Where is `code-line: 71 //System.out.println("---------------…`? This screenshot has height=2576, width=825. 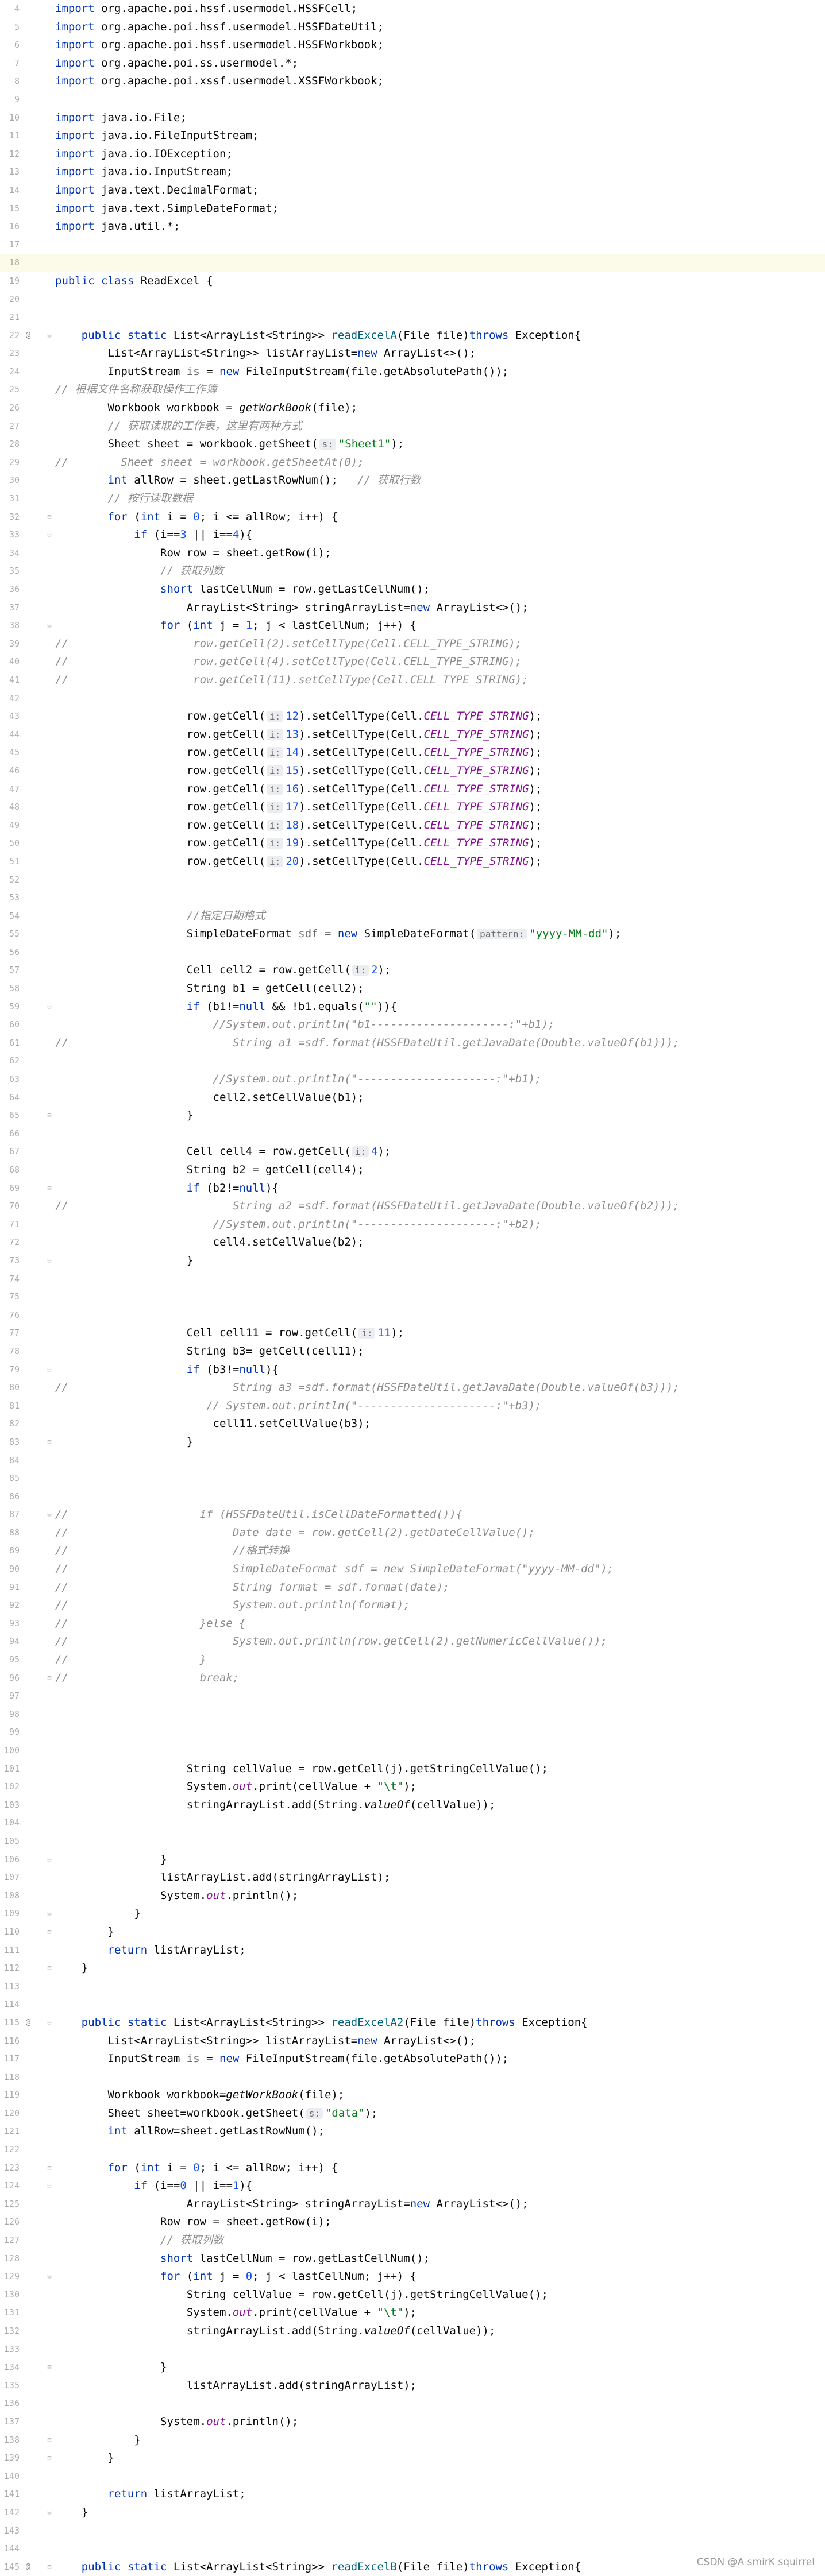
code-line: 71 //System.out.println("---------------… is located at coordinates (412, 1225).